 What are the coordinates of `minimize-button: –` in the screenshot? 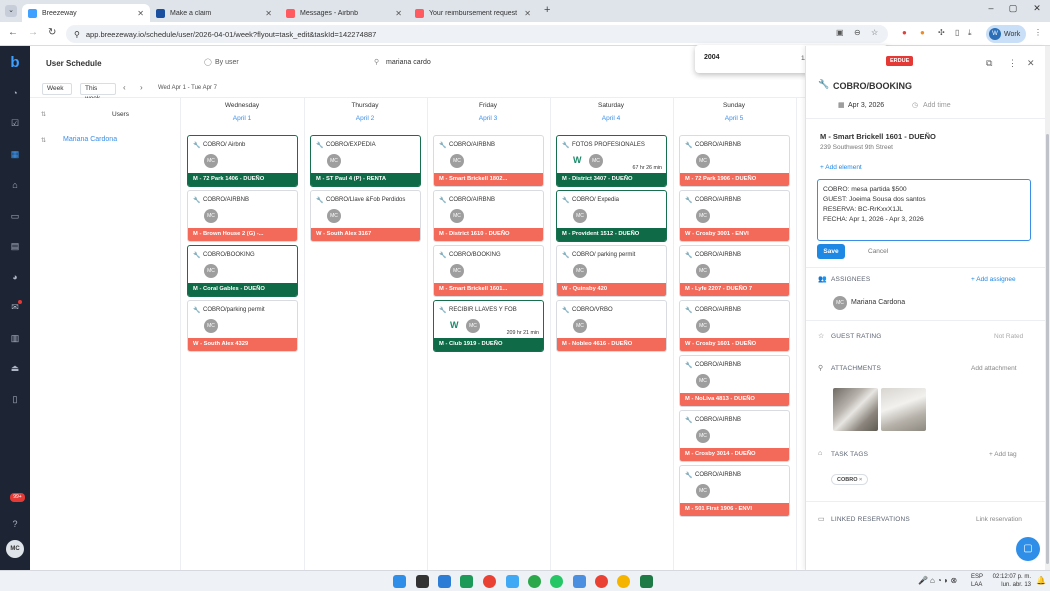 It's located at (991, 8).